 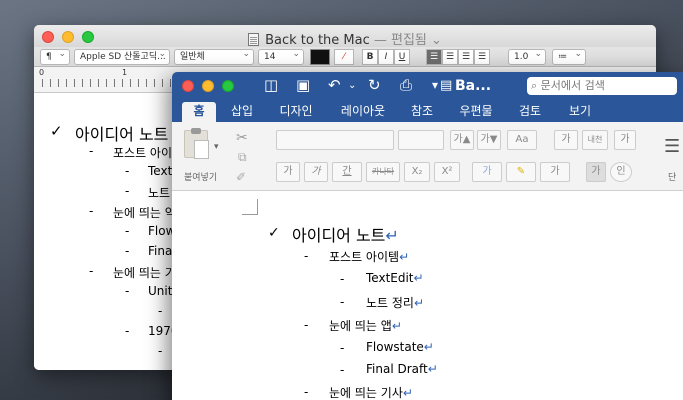 What do you see at coordinates (621, 172) in the screenshot?
I see `enclose-characters-button: 인` at bounding box center [621, 172].